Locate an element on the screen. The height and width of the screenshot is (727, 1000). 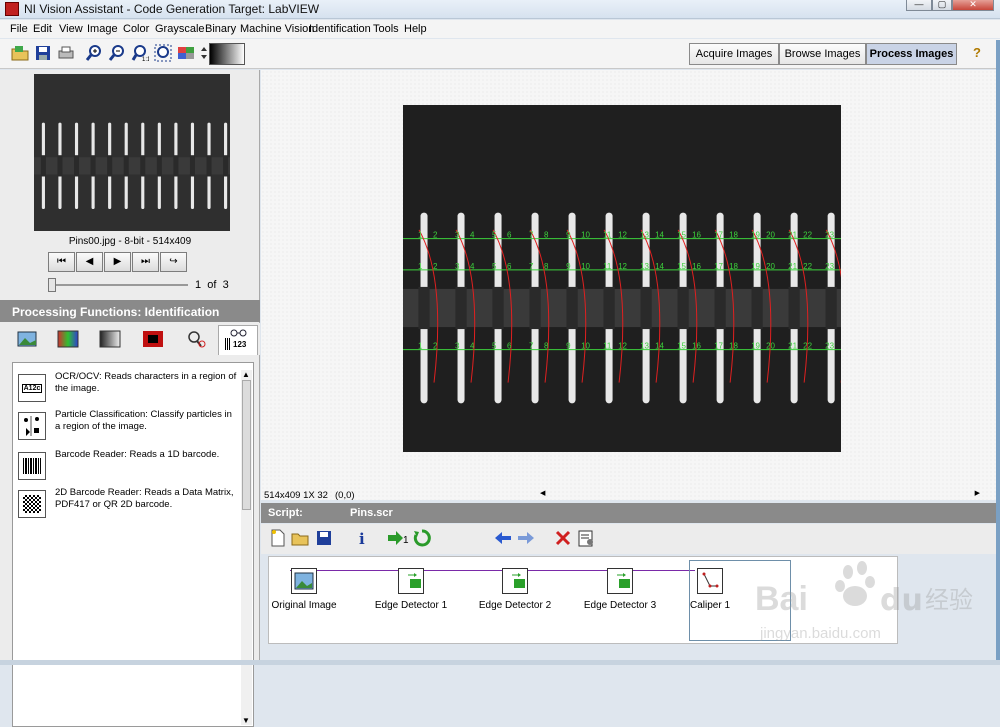
print-icon is located at coordinates (66, 53).